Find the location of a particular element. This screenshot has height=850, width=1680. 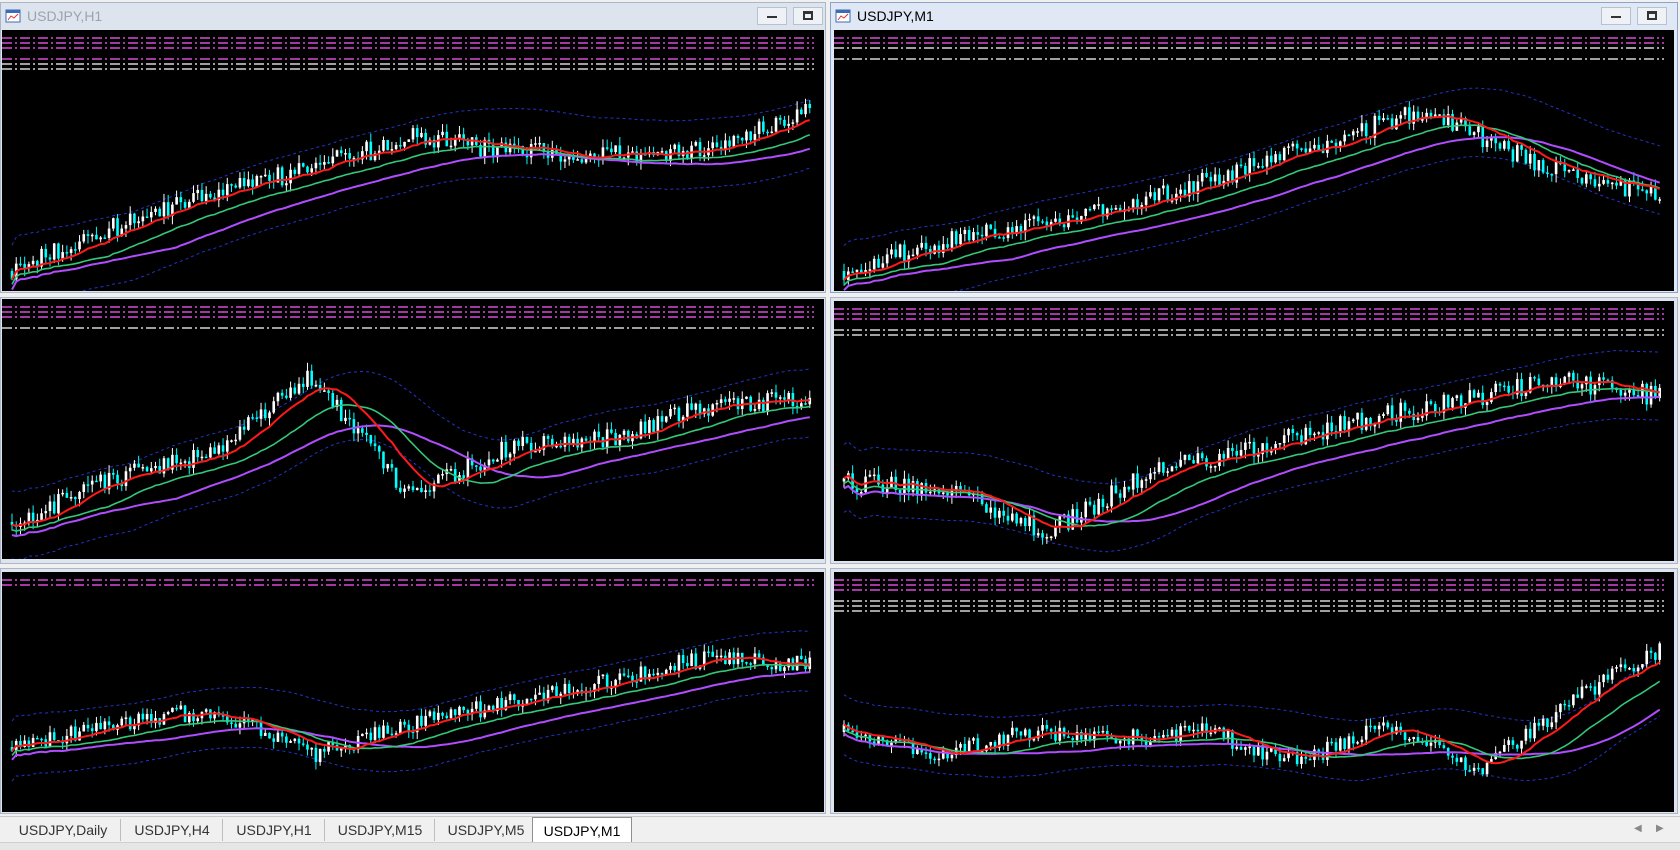

window-titlebar: USDJPY,H1 is located at coordinates (413, 16).